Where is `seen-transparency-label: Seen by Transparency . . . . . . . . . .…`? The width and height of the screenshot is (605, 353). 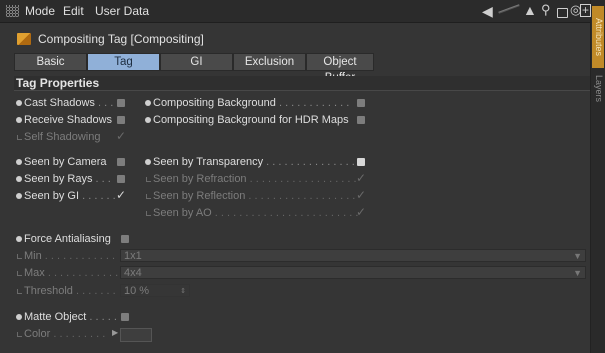
seen-transparency-label: Seen by Transparency . . . . . . . . . .… is located at coordinates (254, 162).